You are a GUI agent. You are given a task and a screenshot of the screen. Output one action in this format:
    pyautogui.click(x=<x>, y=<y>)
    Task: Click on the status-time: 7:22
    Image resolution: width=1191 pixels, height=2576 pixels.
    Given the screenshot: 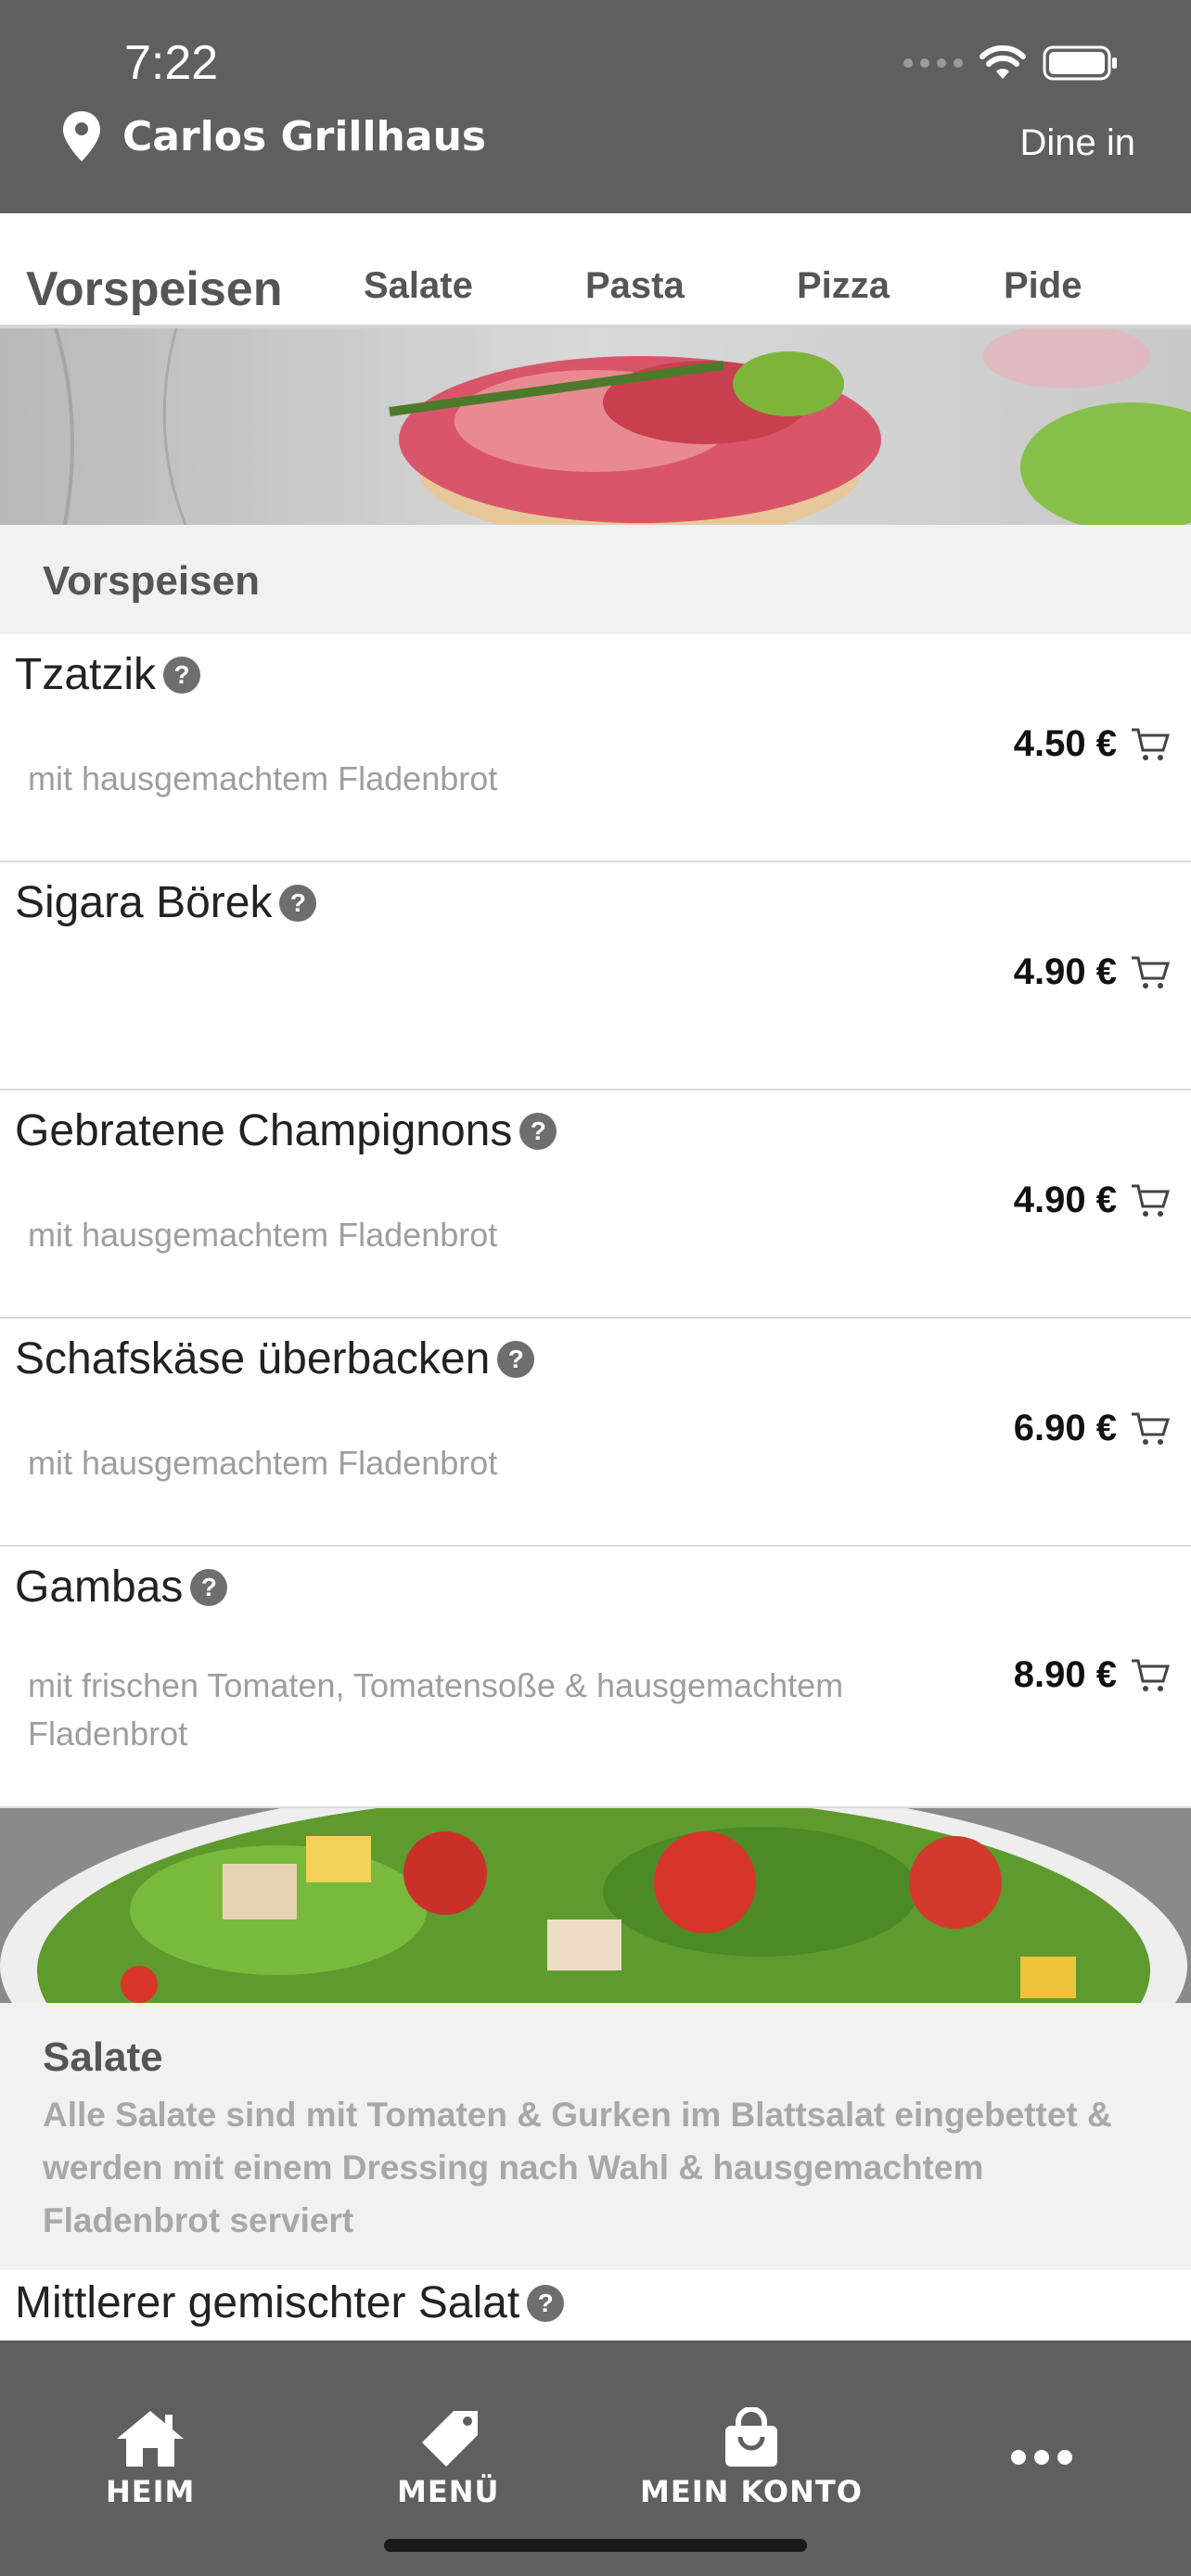 What is the action you would take?
    pyautogui.click(x=171, y=63)
    